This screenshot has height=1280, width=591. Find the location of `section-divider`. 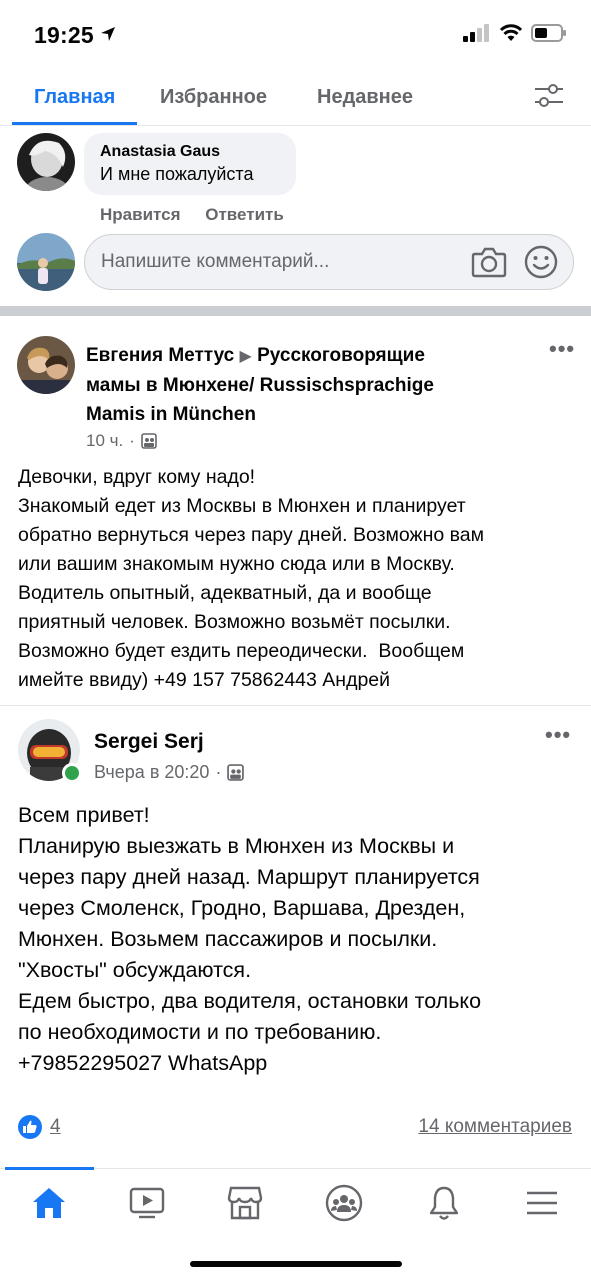

section-divider is located at coordinates (295, 311).